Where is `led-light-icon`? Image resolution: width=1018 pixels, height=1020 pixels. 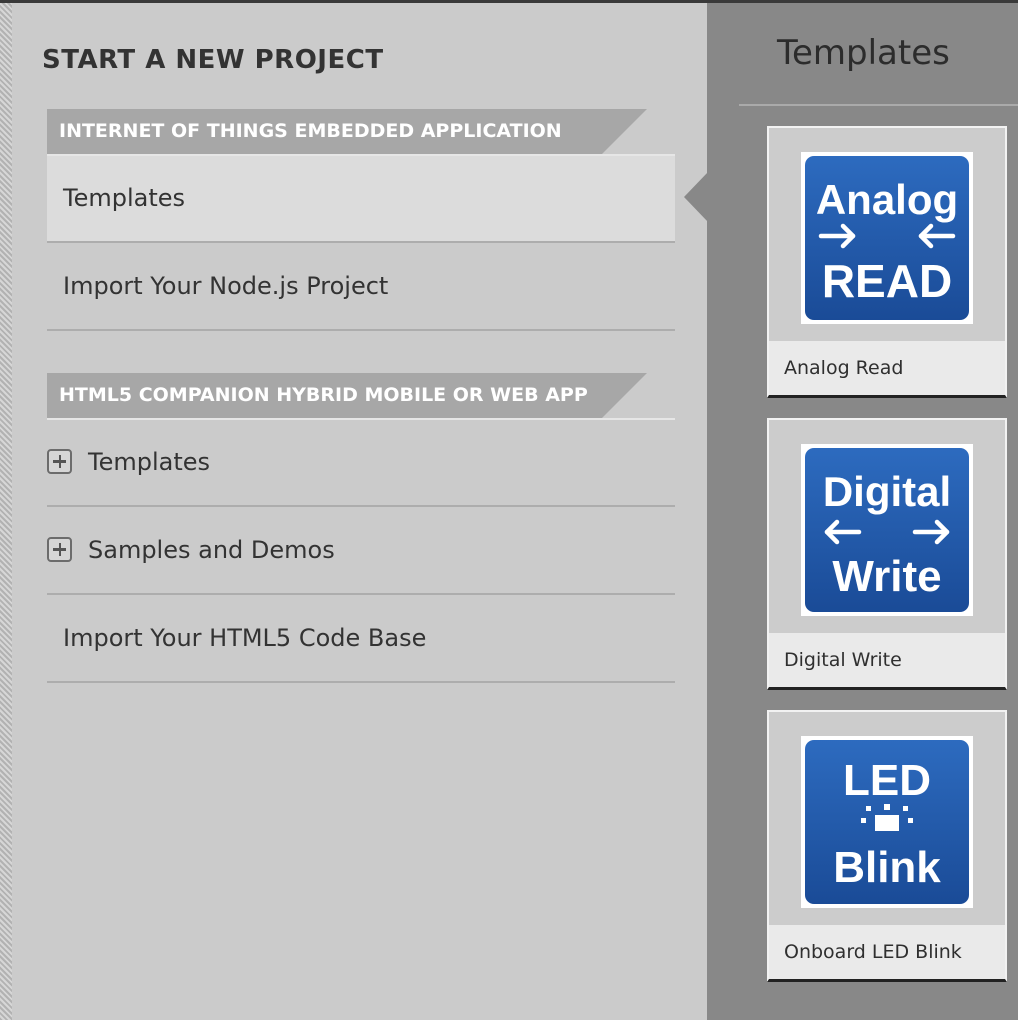 led-light-icon is located at coordinates (887, 817).